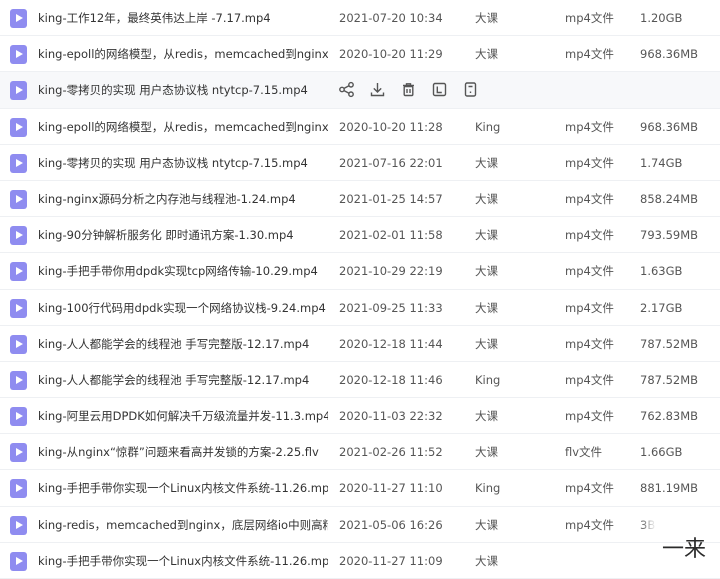 The image size is (720, 579). Describe the element at coordinates (183, 235) in the screenshot. I see `file-name: king-90分钟解析服务化 即时通讯方案-1.30.mp4` at that location.